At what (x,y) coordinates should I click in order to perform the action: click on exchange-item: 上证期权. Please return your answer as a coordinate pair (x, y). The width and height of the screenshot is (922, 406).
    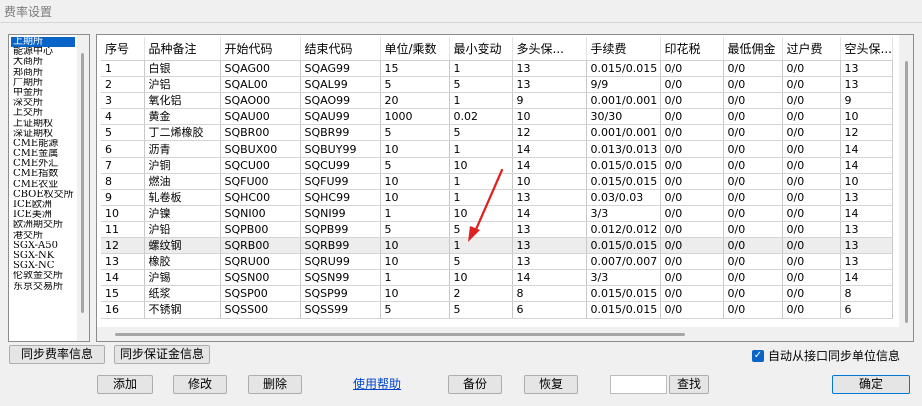
    Looking at the image, I should click on (43, 124).